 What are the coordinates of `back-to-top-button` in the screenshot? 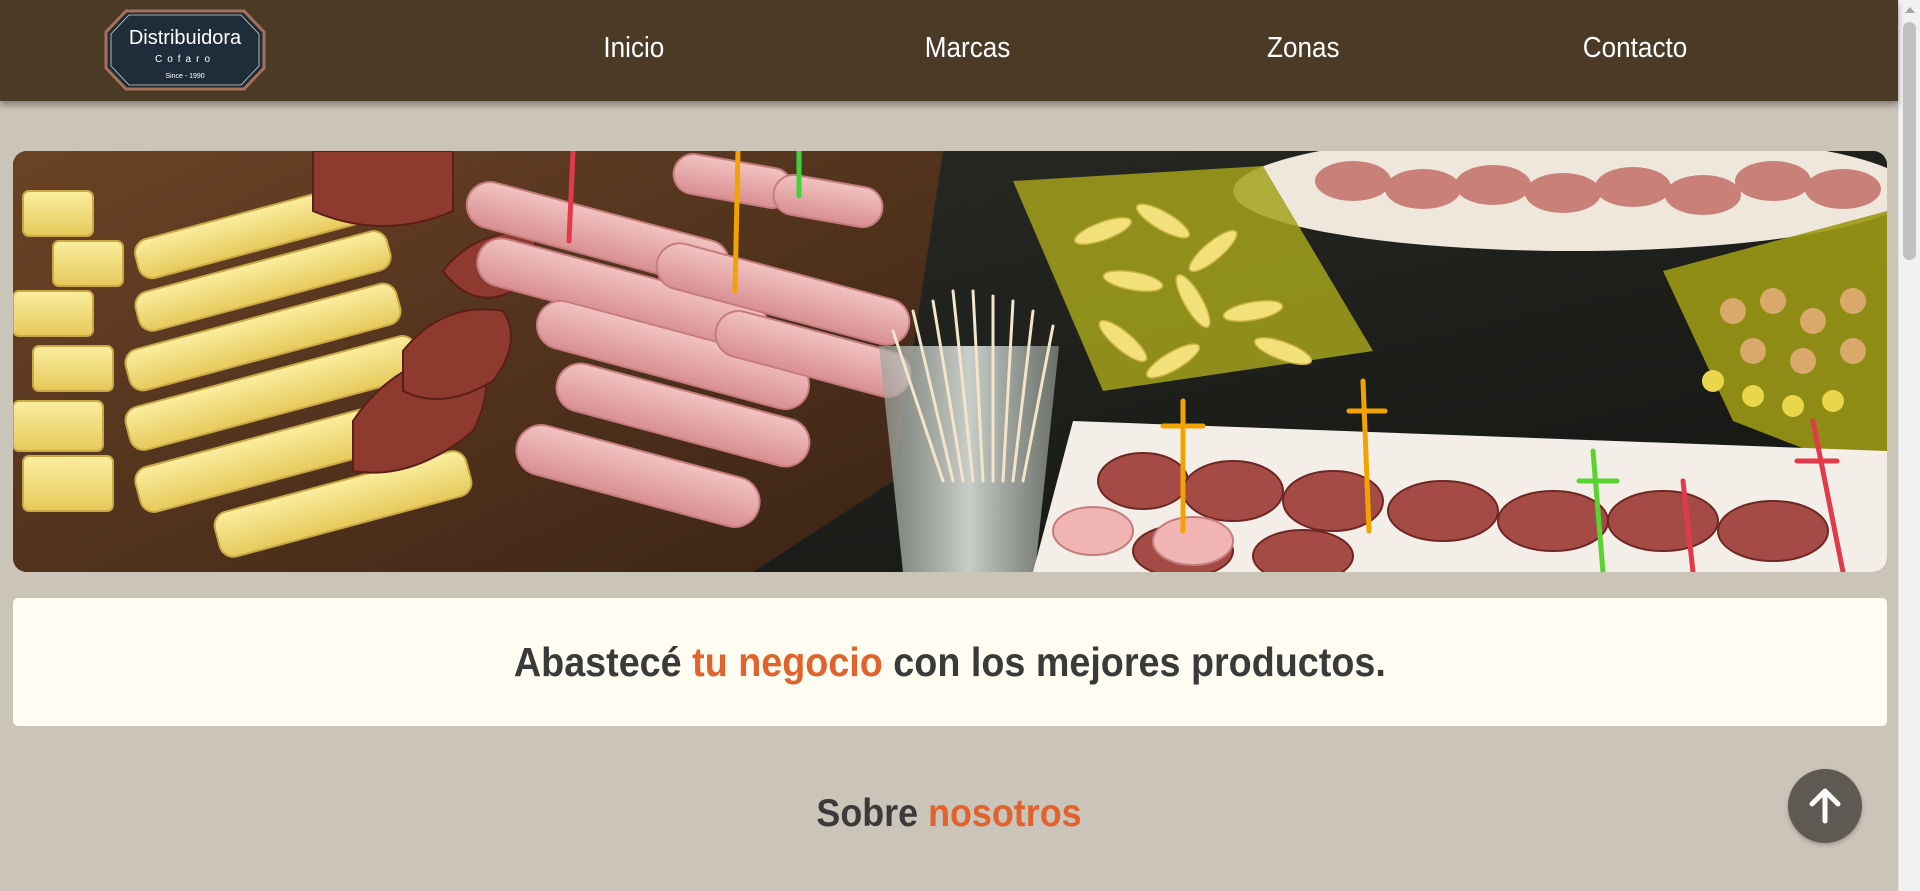 It's located at (1825, 806).